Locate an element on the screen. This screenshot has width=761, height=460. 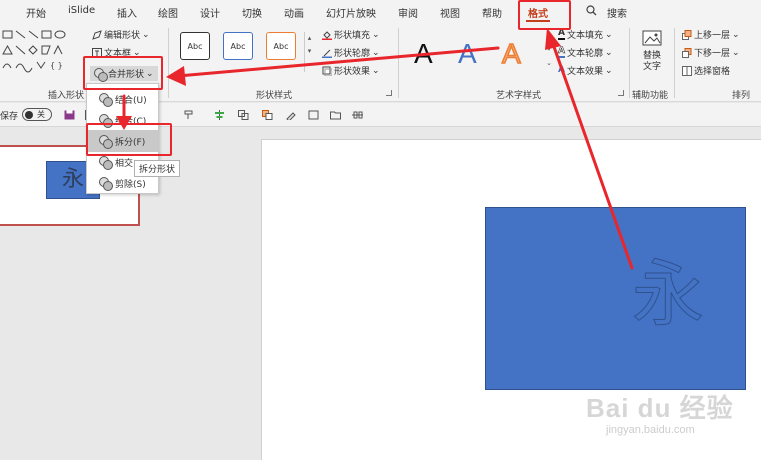
slide-shape-character: 永 is located at coordinates (667, 294).